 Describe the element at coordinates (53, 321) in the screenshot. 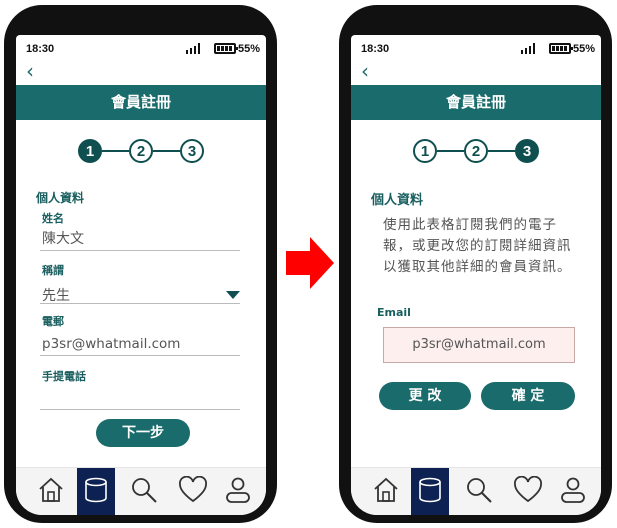

I see `email-label: 電郵` at that location.